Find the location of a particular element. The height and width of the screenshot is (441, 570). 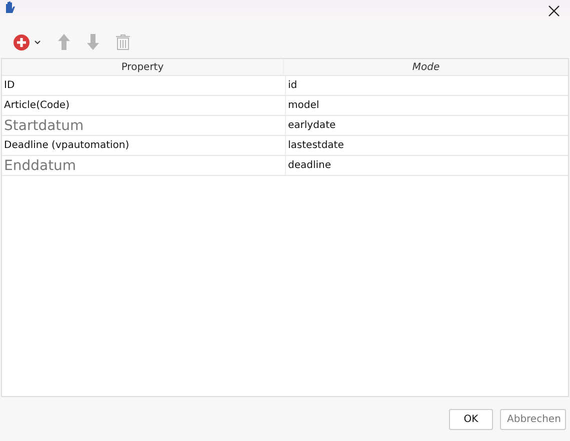

table-cell-text: Enddatum is located at coordinates (40, 165).